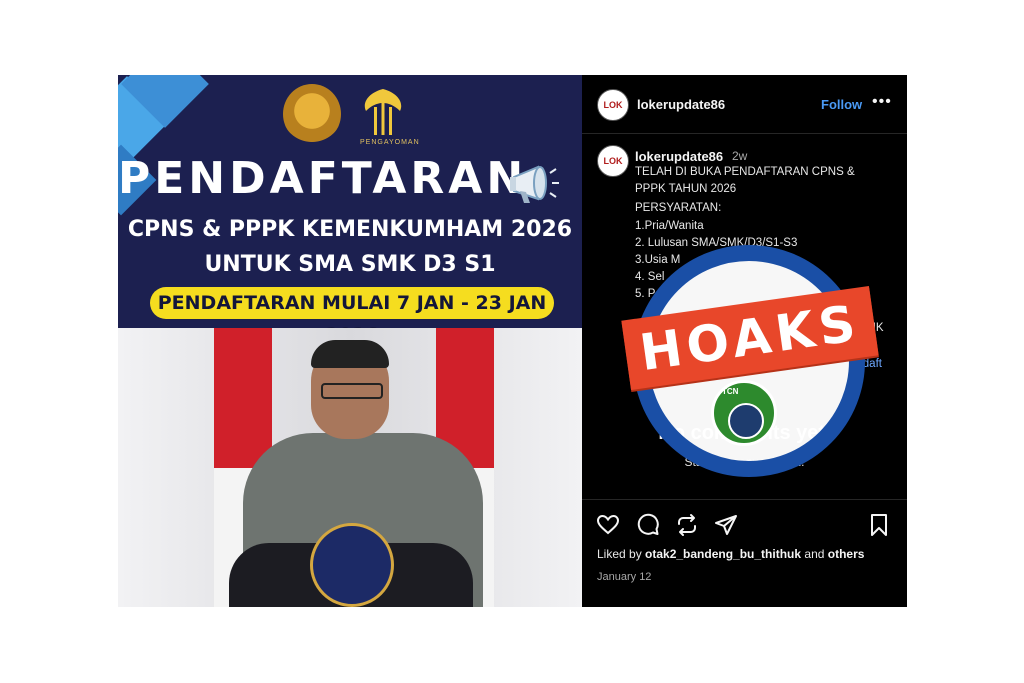  I want to click on caption-username: lokerupdate86, so click(679, 156).